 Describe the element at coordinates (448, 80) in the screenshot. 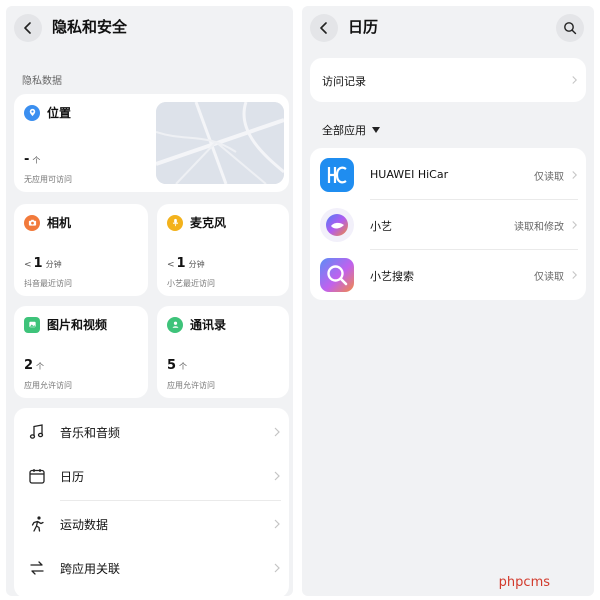

I see `visit-record-row: 访问记录` at that location.